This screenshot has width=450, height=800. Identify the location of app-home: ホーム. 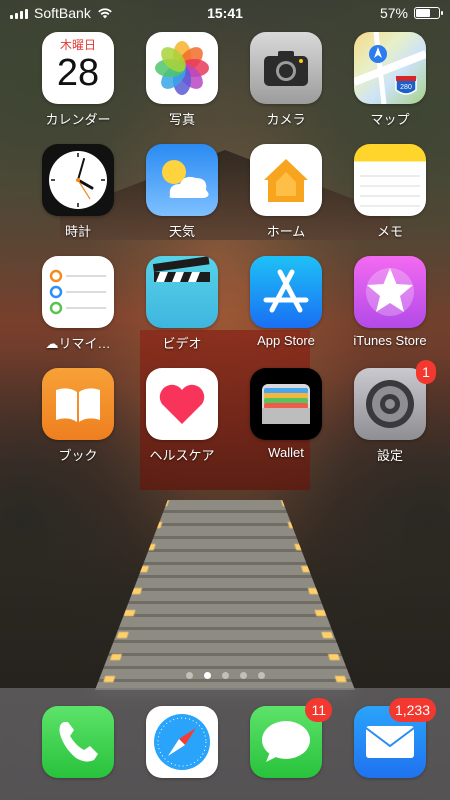
(286, 192).